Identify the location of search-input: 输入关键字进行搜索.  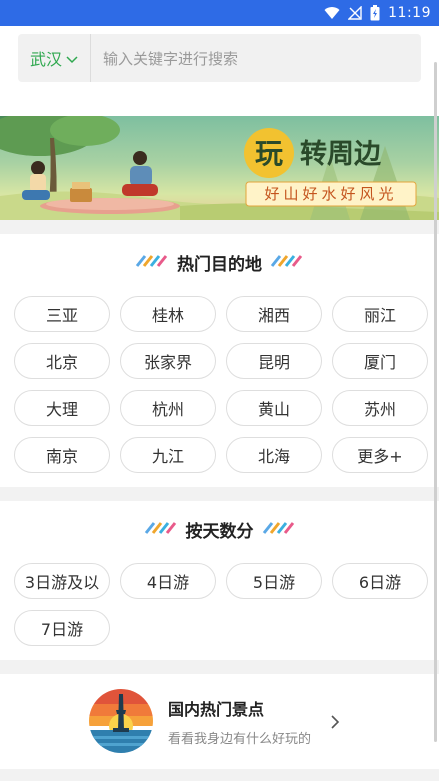
(164, 58).